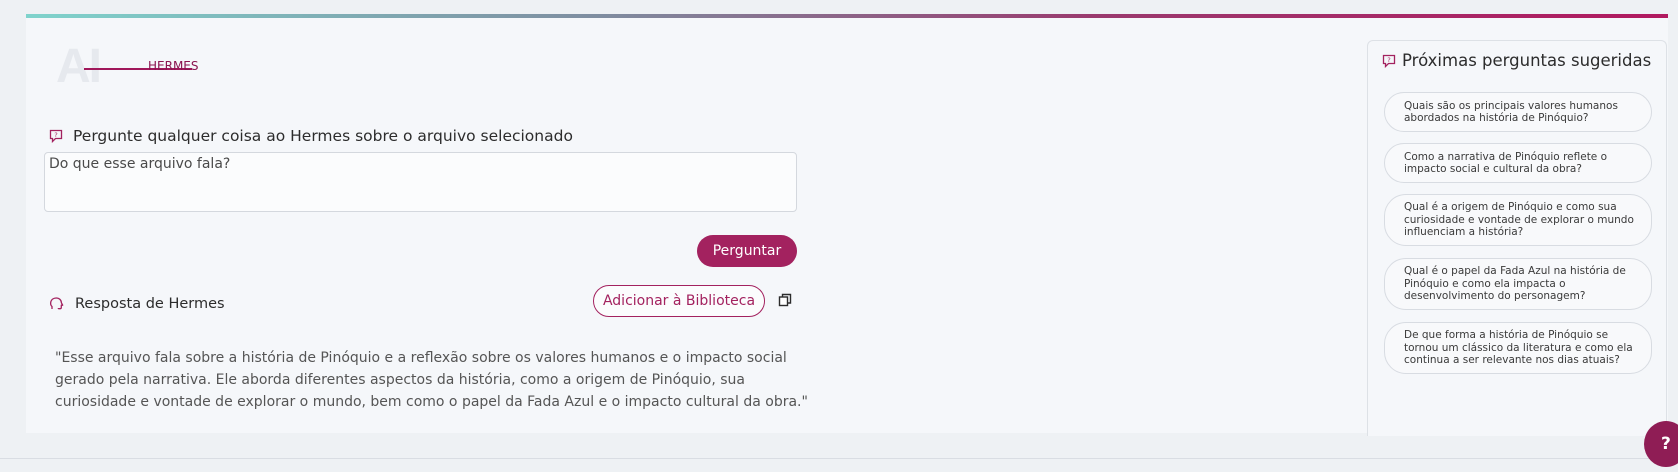  Describe the element at coordinates (79, 66) in the screenshot. I see `logo-ai-mark: AI` at that location.